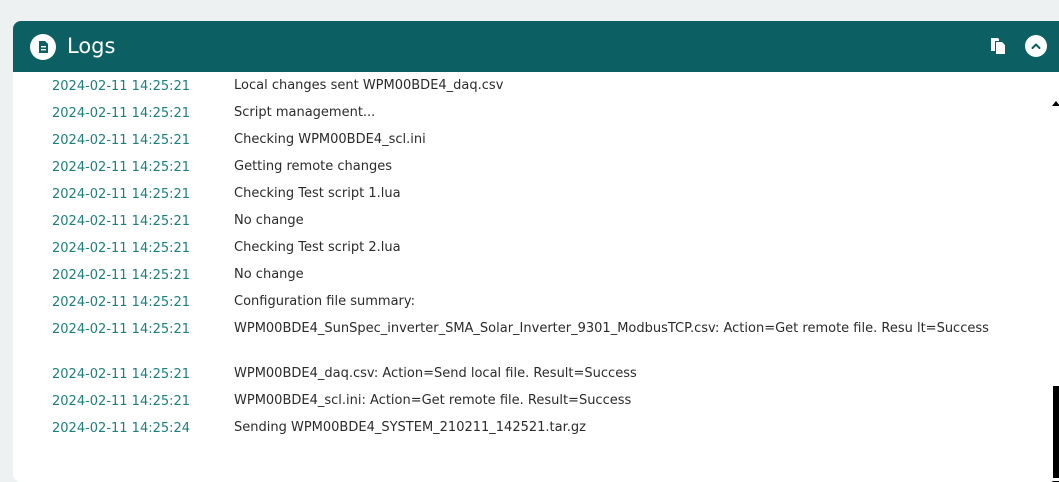 The image size is (1059, 482). What do you see at coordinates (121, 428) in the screenshot?
I see `log-timestamp: 2024-02-11 14:25:24` at bounding box center [121, 428].